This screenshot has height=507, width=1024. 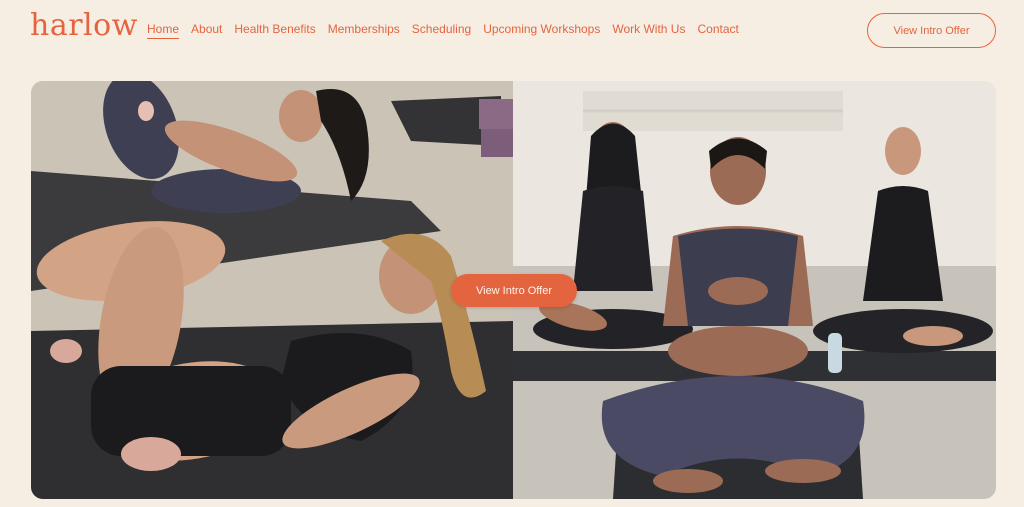 What do you see at coordinates (648, 30) in the screenshot?
I see `nav-item-work-with-us: Work With Us` at bounding box center [648, 30].